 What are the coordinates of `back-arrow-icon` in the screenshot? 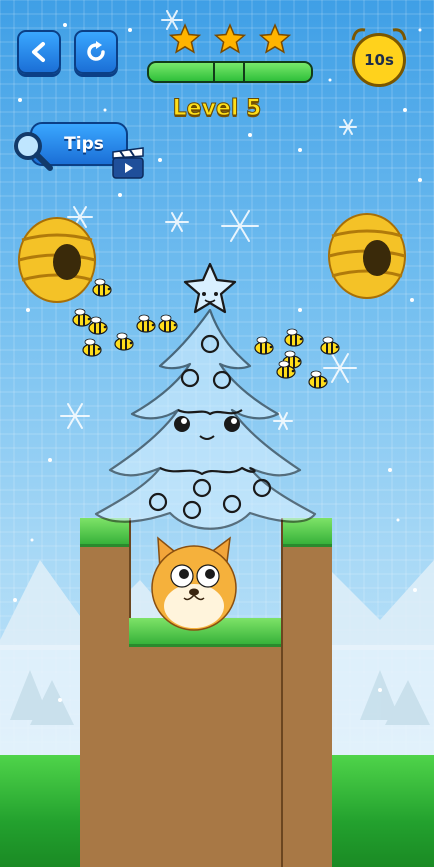 It's located at (38, 52).